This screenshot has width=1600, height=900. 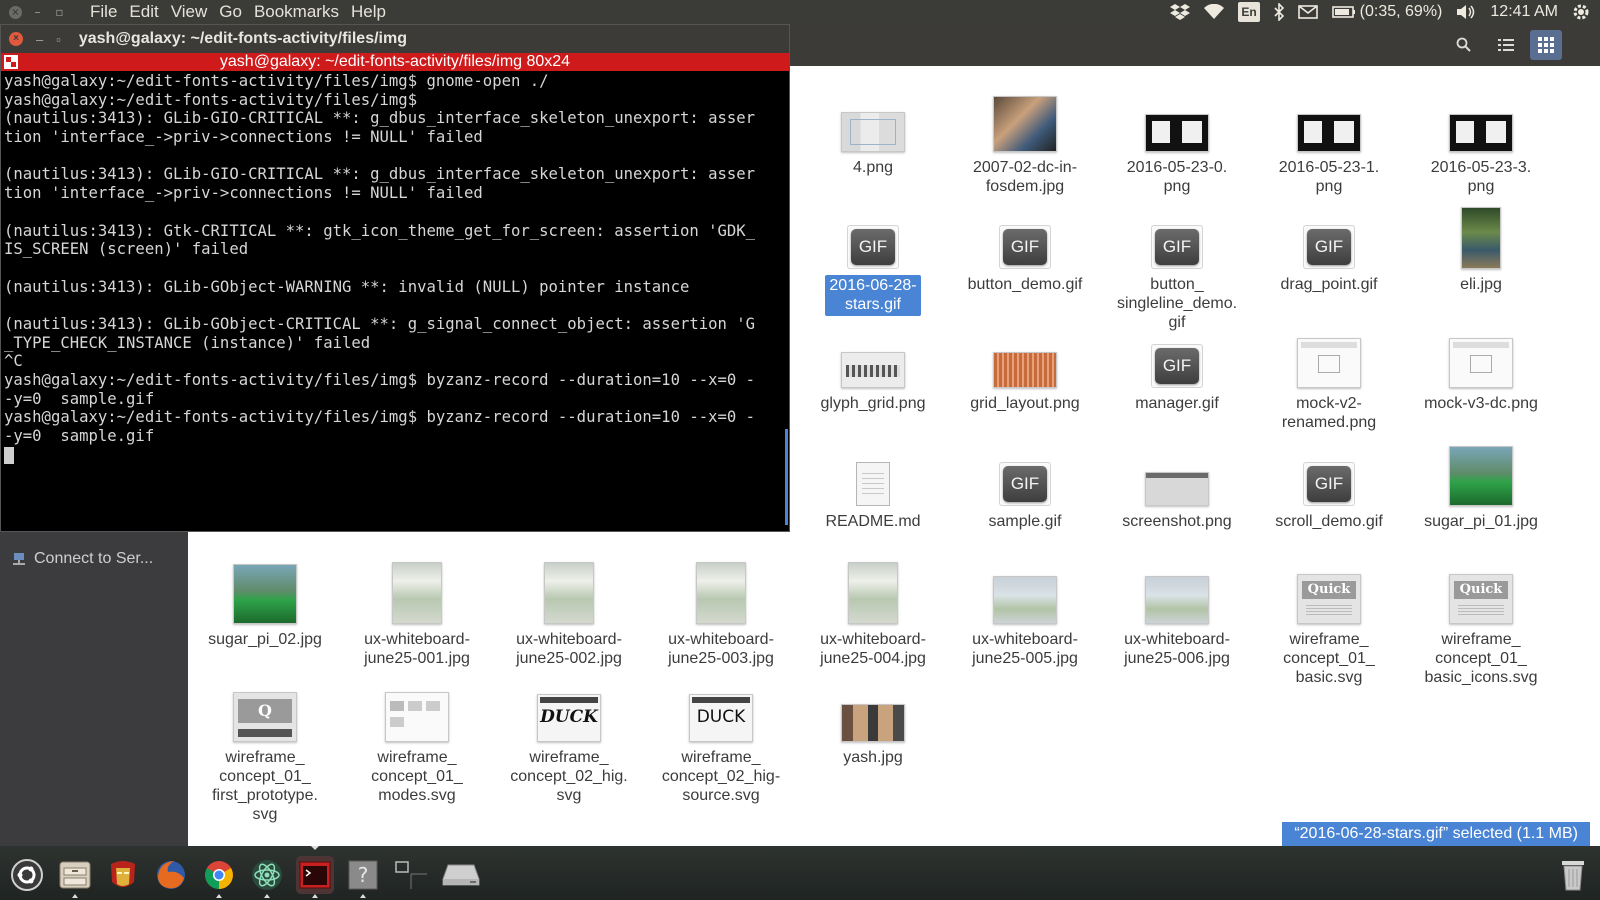 I want to click on menu-view: View, so click(x=189, y=12).